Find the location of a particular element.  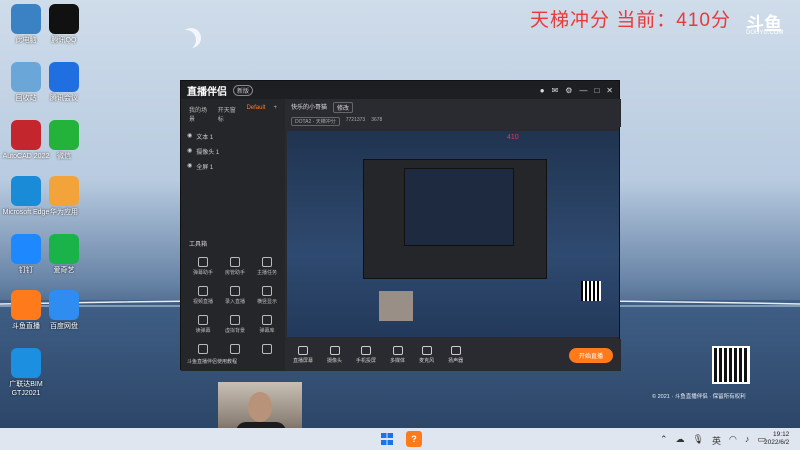

source-action: 扬声器 is located at coordinates (455, 355).